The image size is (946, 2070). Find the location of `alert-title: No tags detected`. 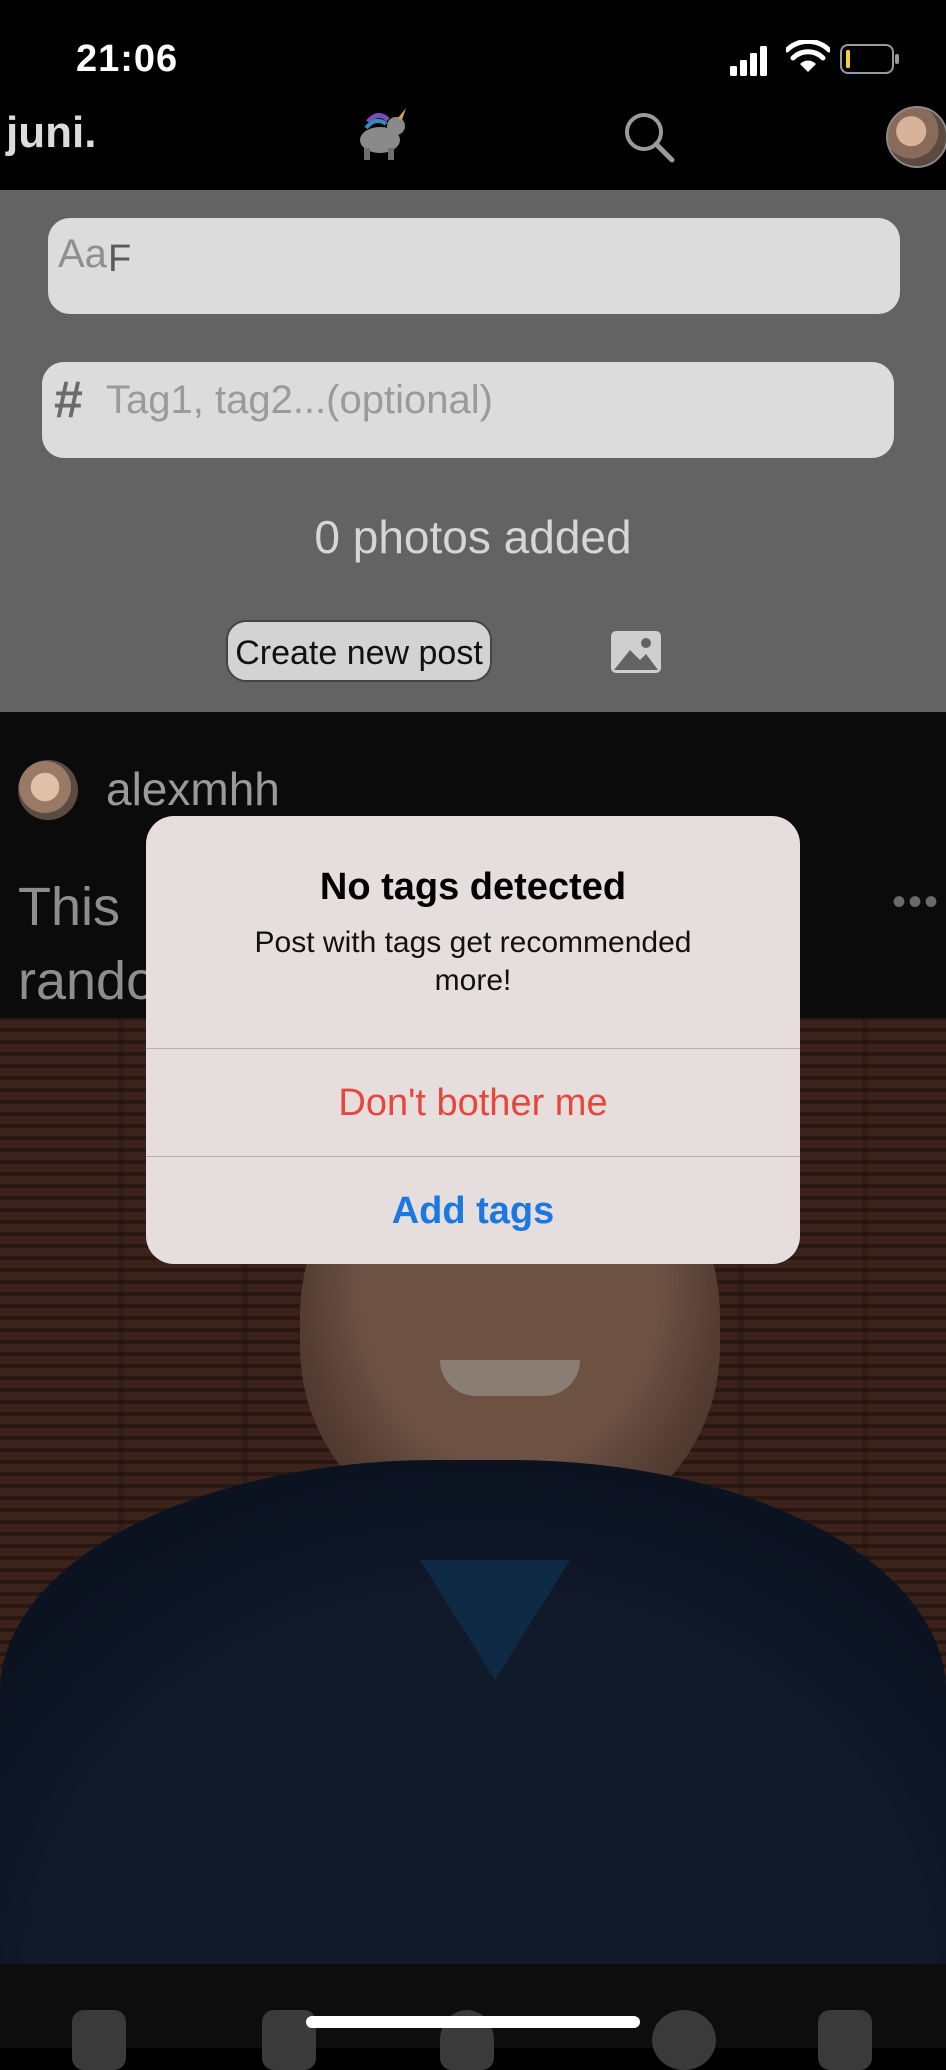

alert-title: No tags detected is located at coordinates (473, 887).